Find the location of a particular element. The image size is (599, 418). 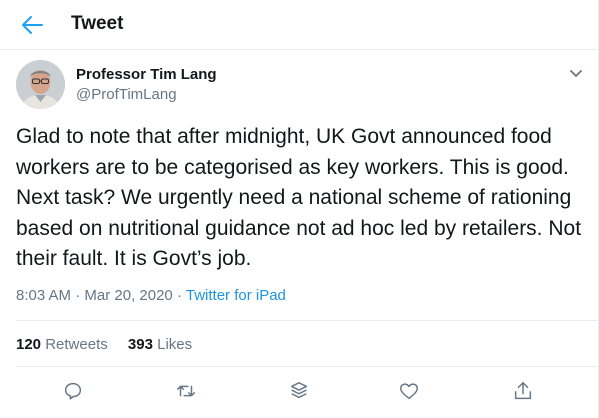

like-icon is located at coordinates (409, 391).